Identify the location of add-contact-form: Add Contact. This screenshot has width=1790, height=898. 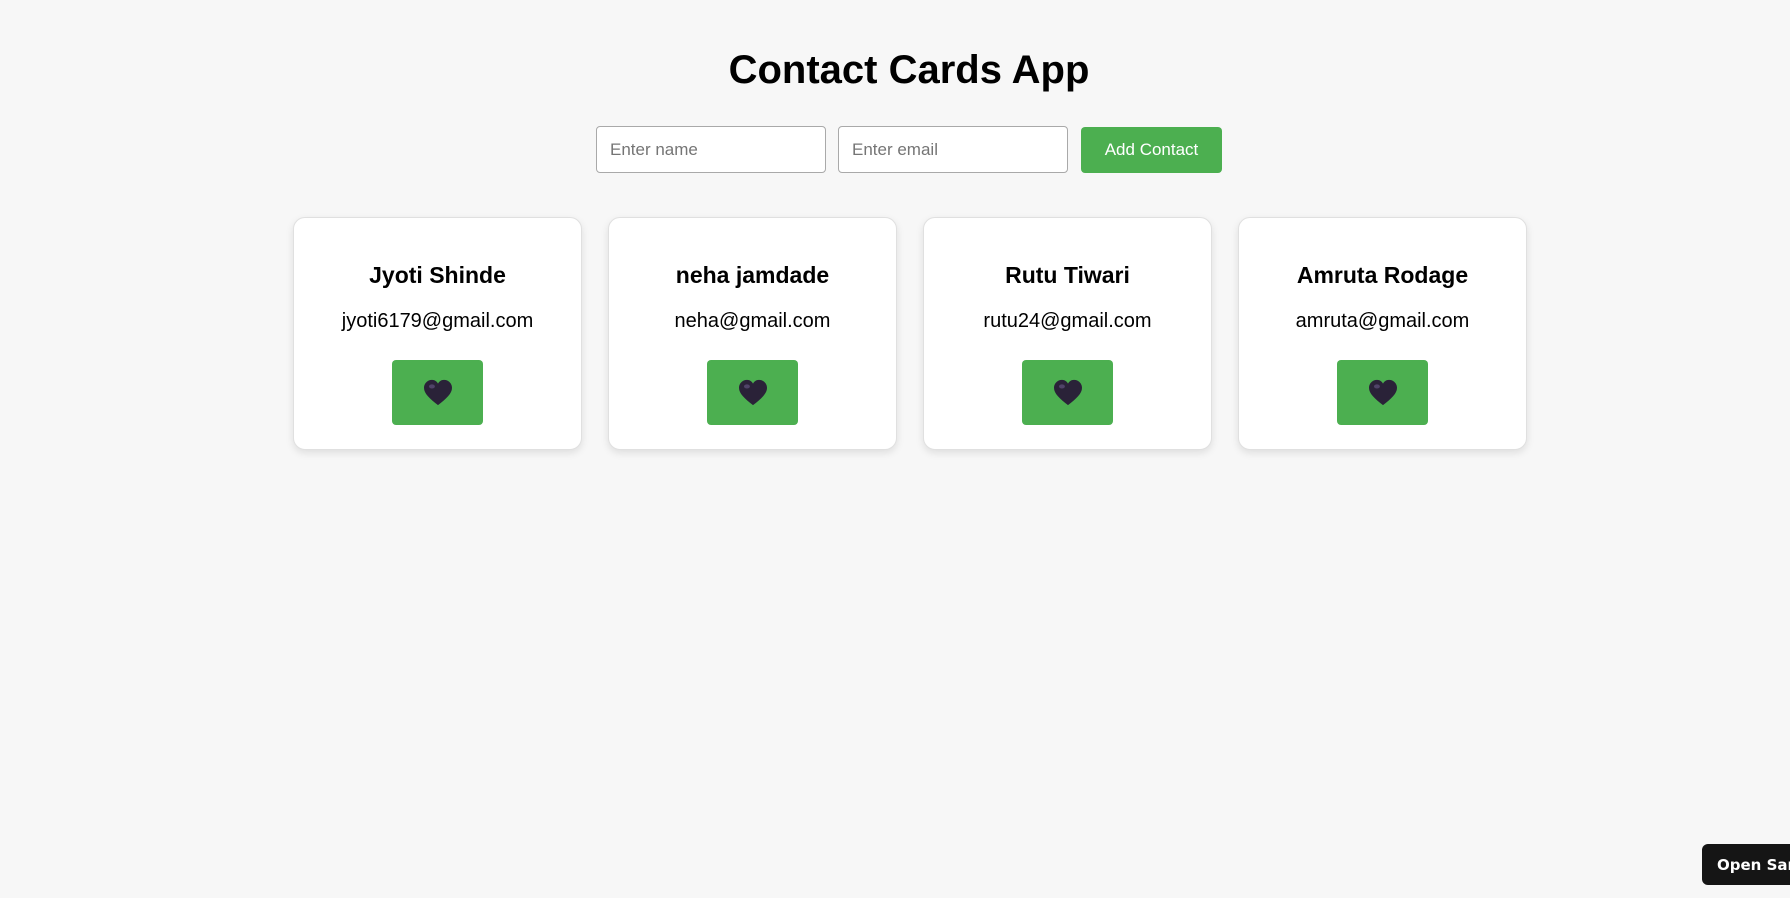
(909, 149).